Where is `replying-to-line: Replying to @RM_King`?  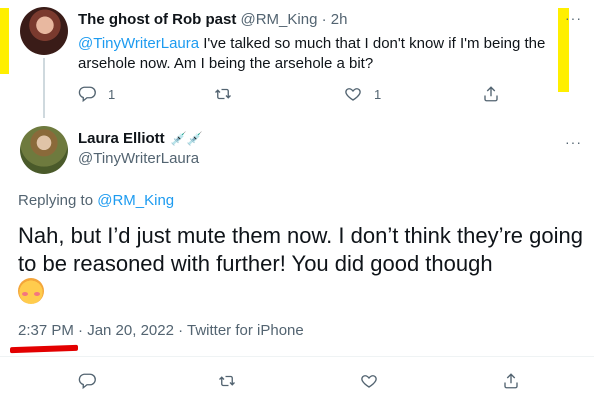 replying-to-line: Replying to @RM_King is located at coordinates (96, 200).